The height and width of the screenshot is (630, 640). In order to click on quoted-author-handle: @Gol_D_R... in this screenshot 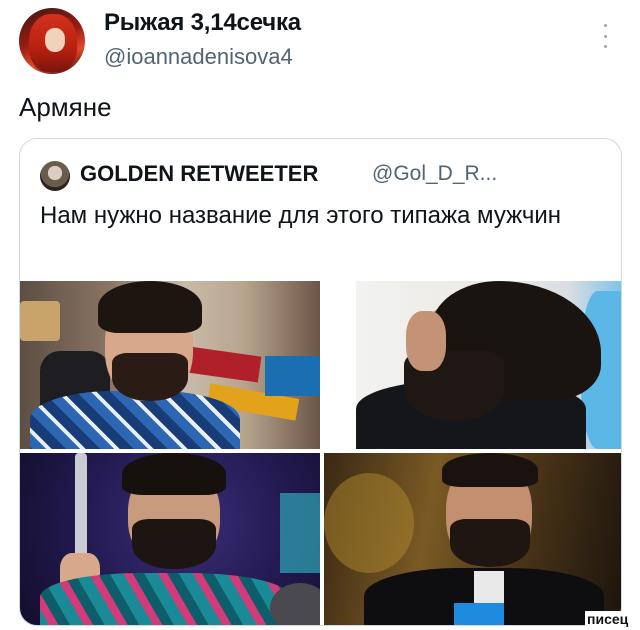, I will do `click(435, 173)`.